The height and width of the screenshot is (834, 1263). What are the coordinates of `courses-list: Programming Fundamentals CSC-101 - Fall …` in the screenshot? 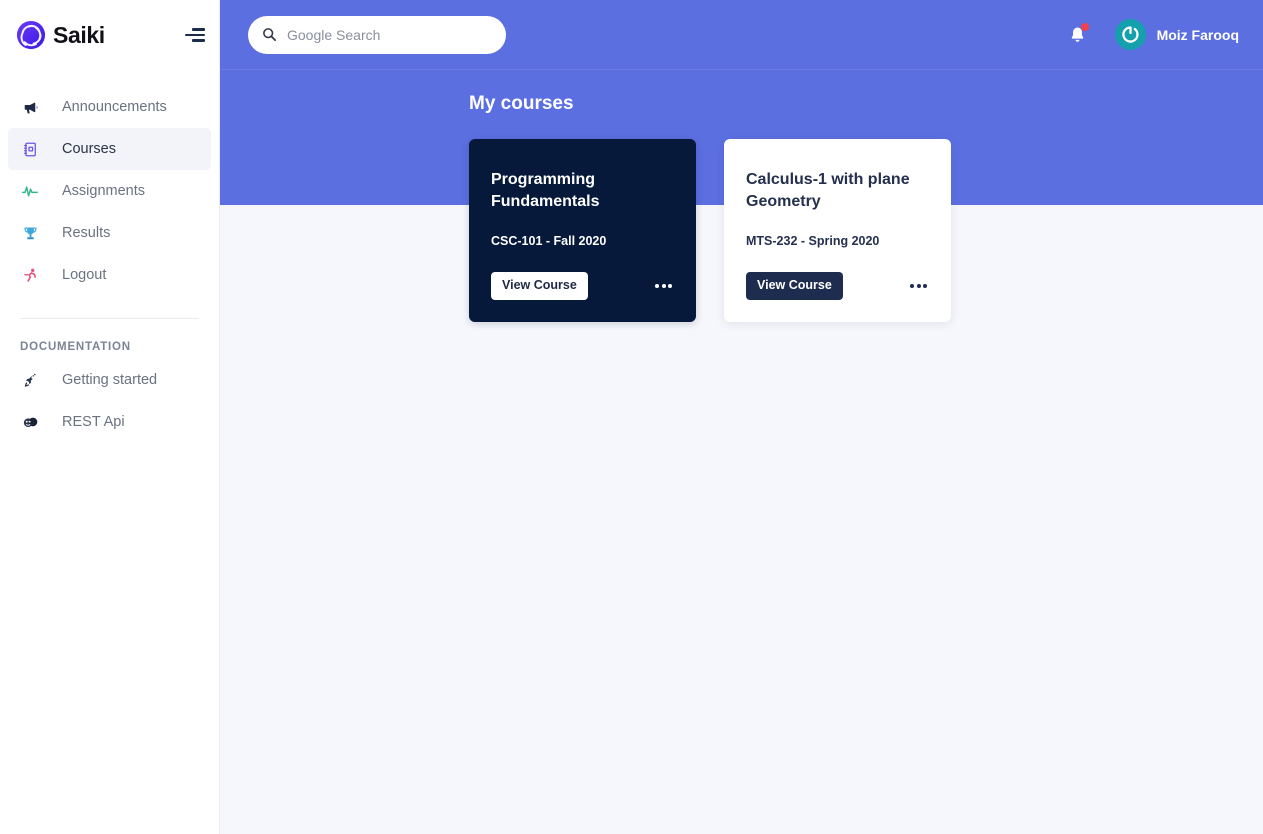 It's located at (710, 230).